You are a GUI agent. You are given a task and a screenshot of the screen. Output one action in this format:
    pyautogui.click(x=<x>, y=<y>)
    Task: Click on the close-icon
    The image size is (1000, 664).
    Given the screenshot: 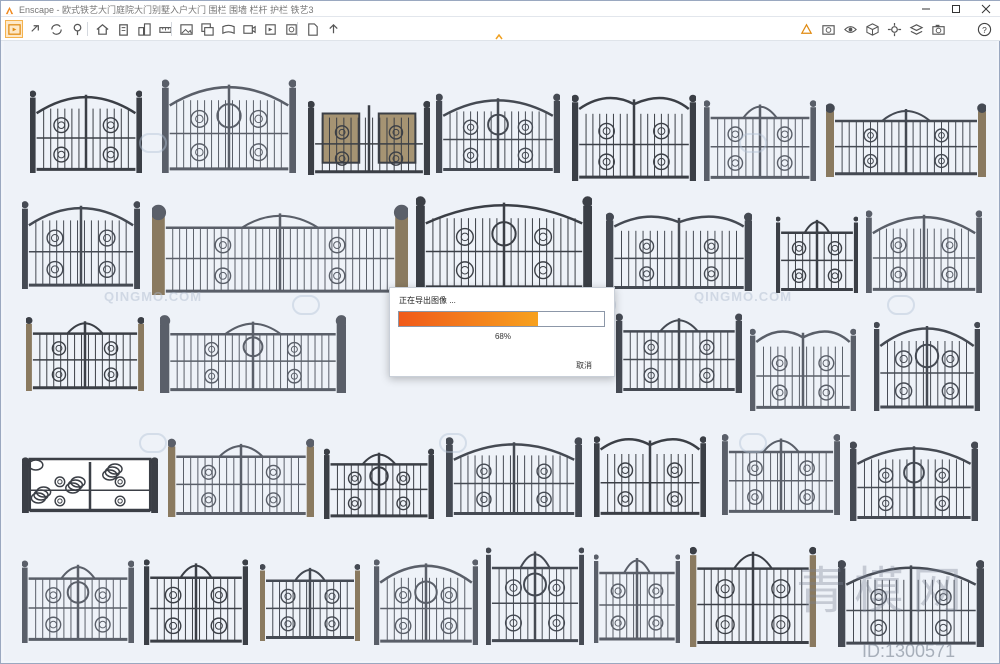 What is the action you would take?
    pyautogui.click(x=985, y=9)
    